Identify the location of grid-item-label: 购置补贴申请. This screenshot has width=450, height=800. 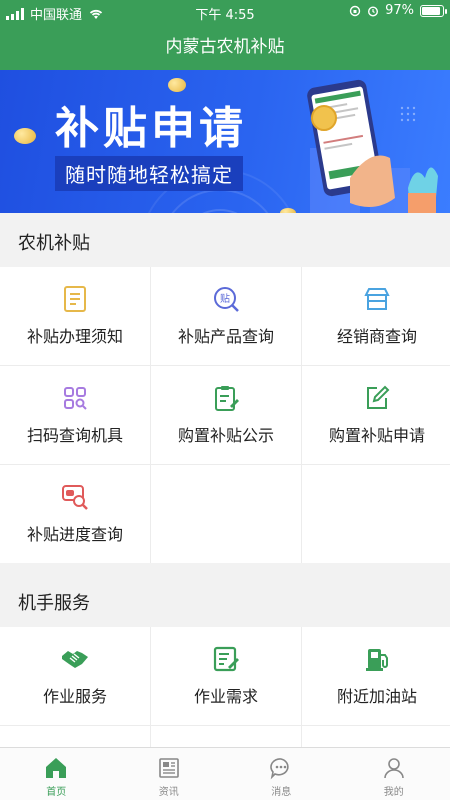
(376, 435).